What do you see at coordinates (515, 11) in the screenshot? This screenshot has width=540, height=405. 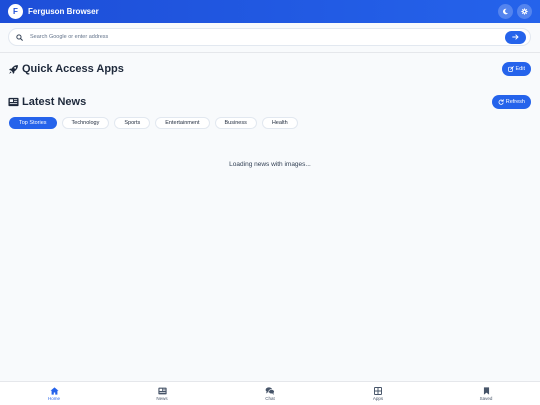 I see `header-actions` at bounding box center [515, 11].